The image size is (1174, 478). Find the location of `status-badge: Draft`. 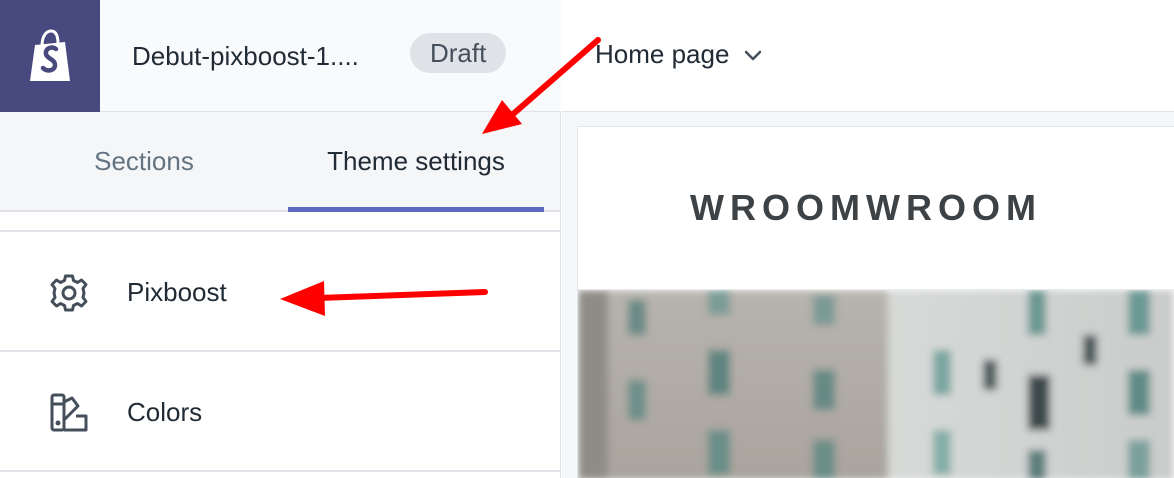

status-badge: Draft is located at coordinates (458, 53).